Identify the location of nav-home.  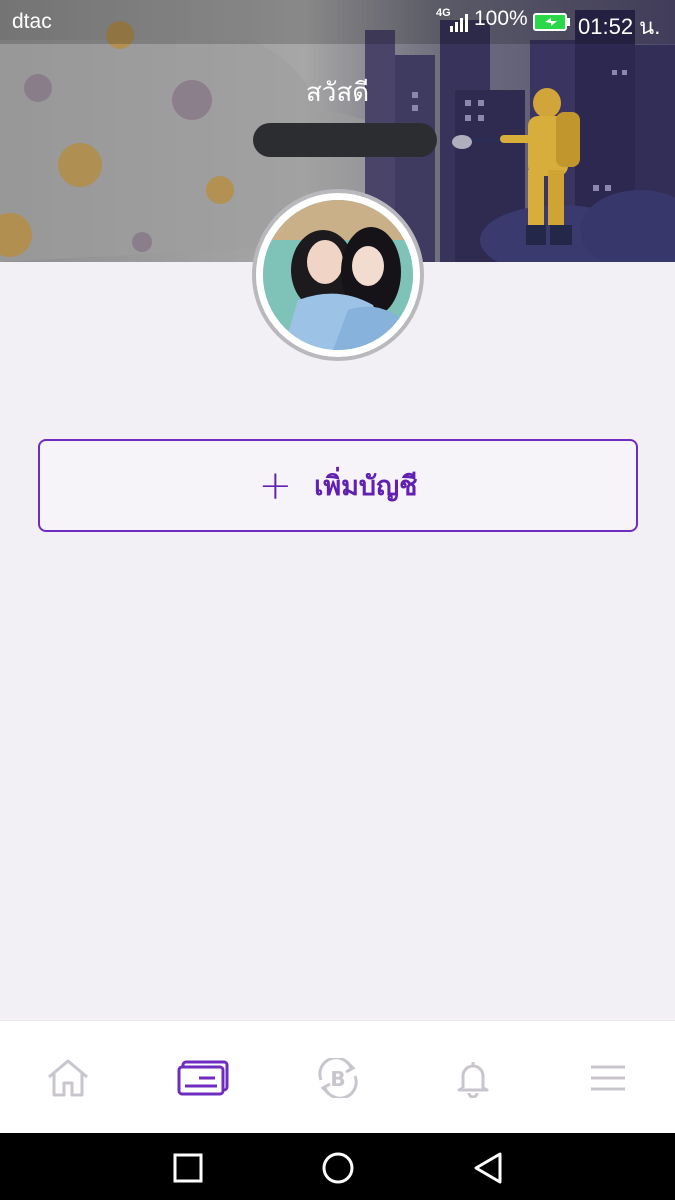
(67, 1077).